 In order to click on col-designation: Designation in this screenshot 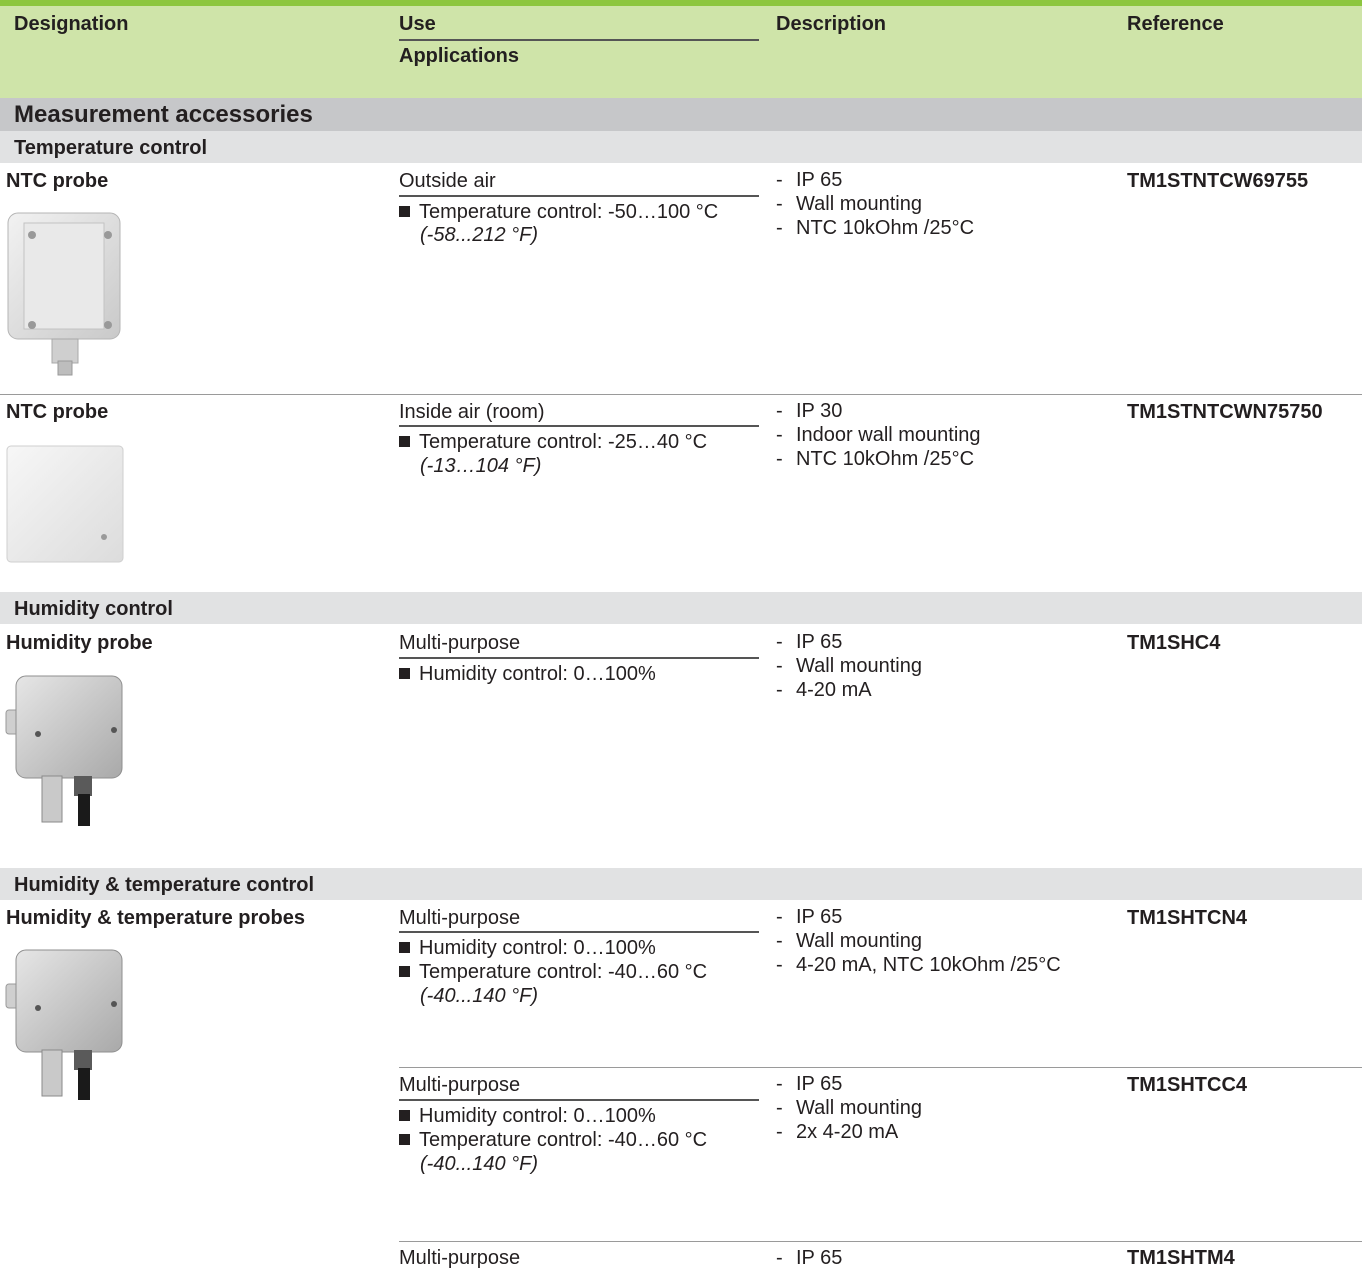, I will do `click(71, 24)`.